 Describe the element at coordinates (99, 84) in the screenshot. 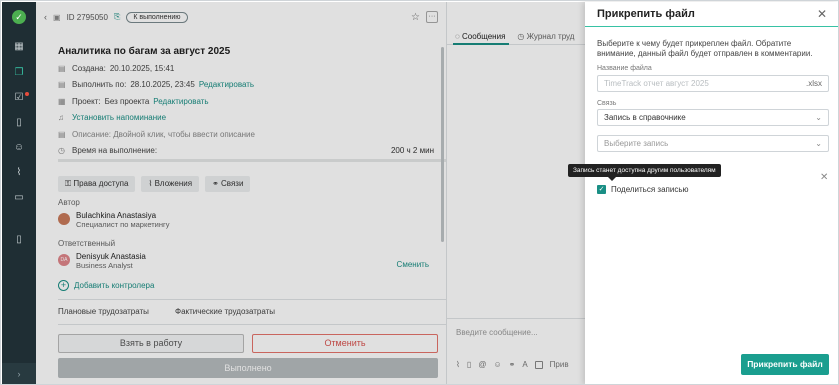

I see `due-label: Выполнить по:` at that location.